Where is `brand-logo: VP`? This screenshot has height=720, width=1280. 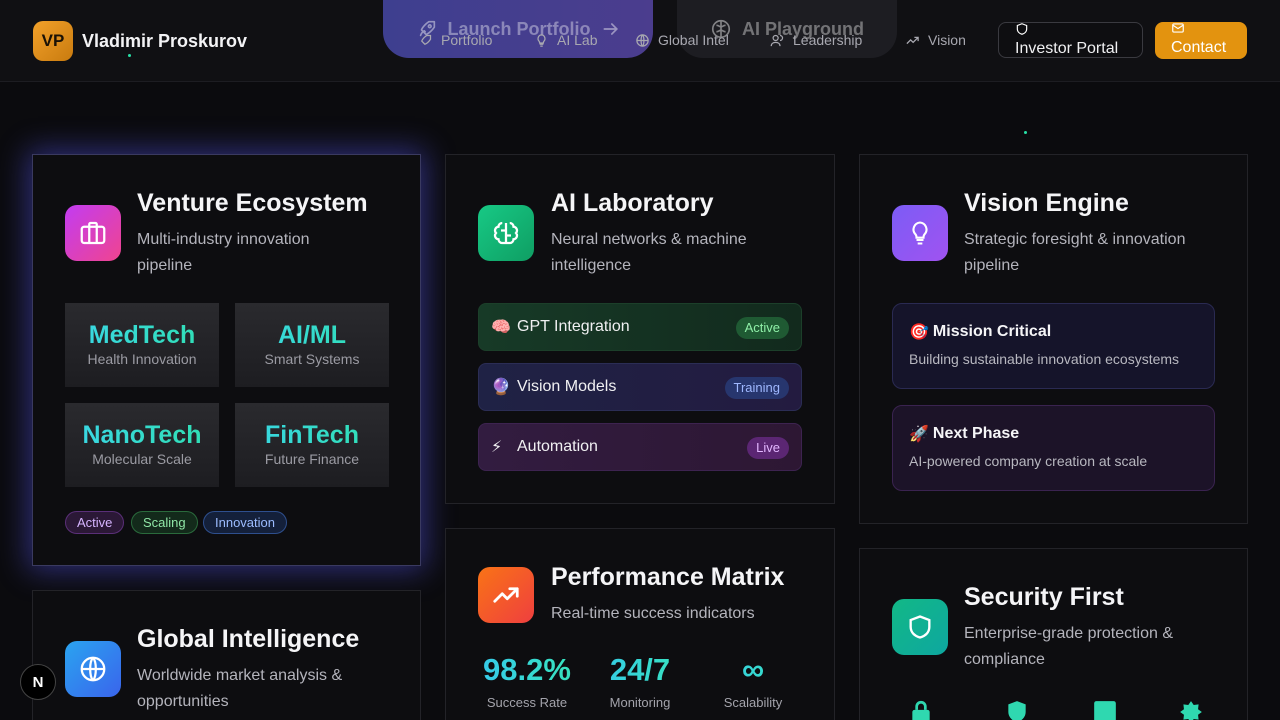
brand-logo: VP is located at coordinates (53, 41).